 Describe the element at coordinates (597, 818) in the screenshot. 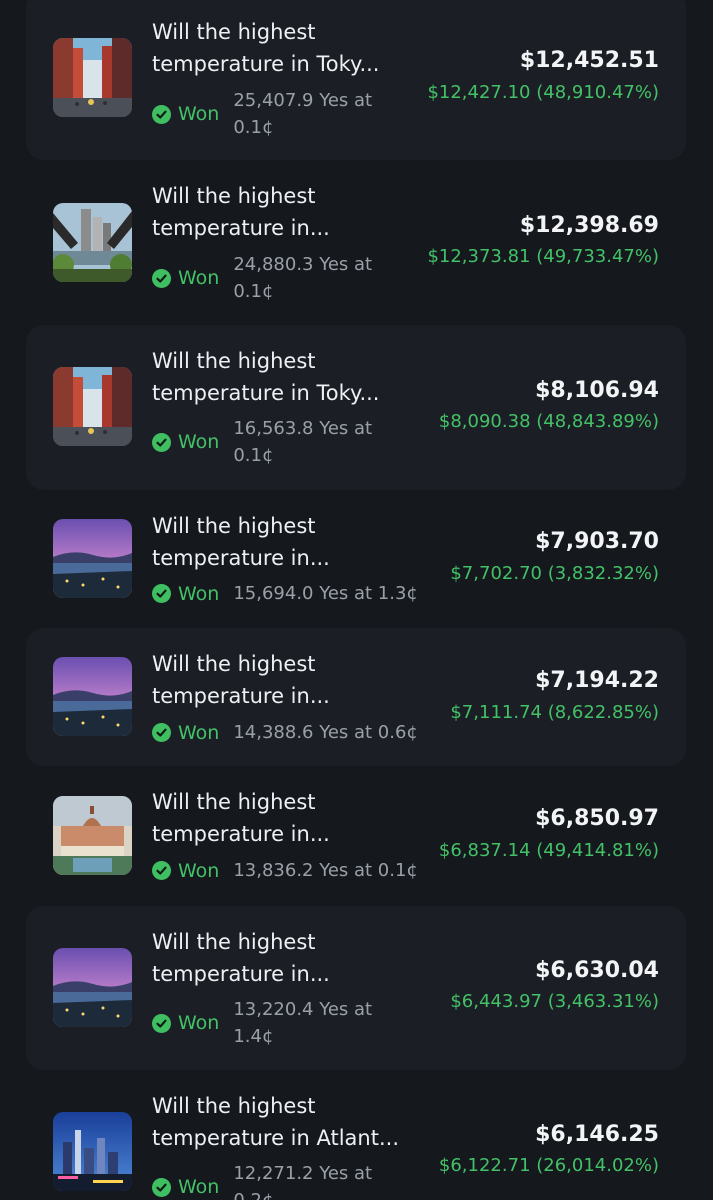

I see `position-value: $6,850.97` at that location.